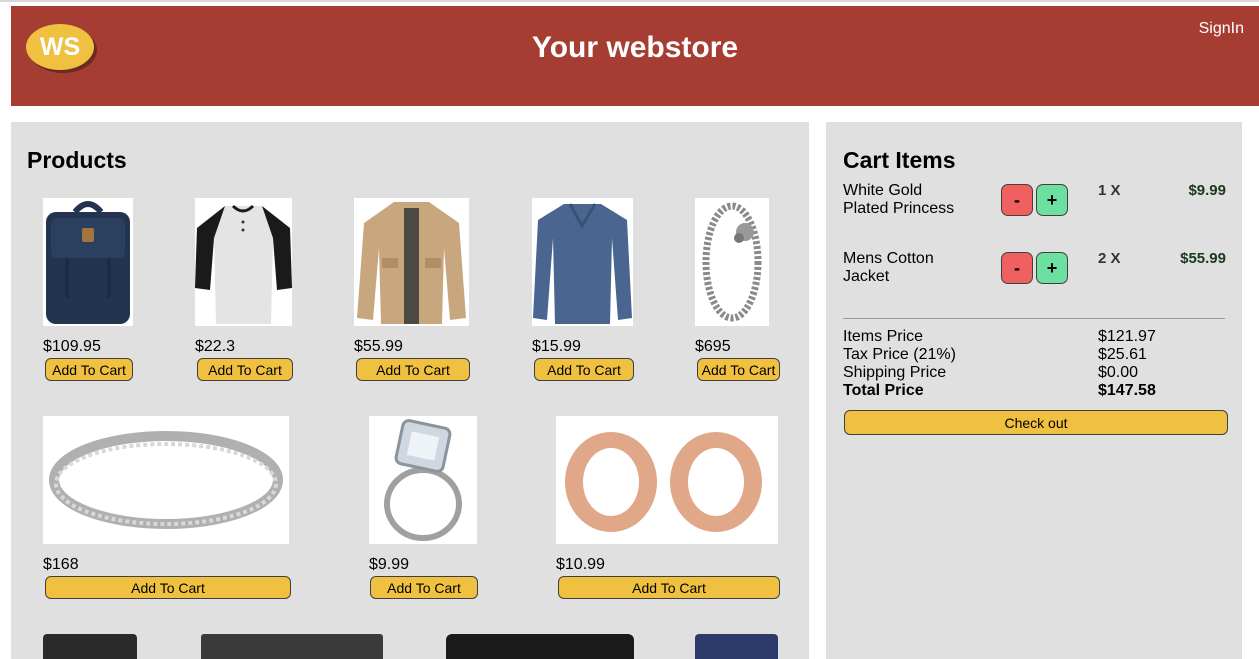 This screenshot has height=659, width=1259. What do you see at coordinates (411, 262) in the screenshot?
I see `cotton-jacket-image` at bounding box center [411, 262].